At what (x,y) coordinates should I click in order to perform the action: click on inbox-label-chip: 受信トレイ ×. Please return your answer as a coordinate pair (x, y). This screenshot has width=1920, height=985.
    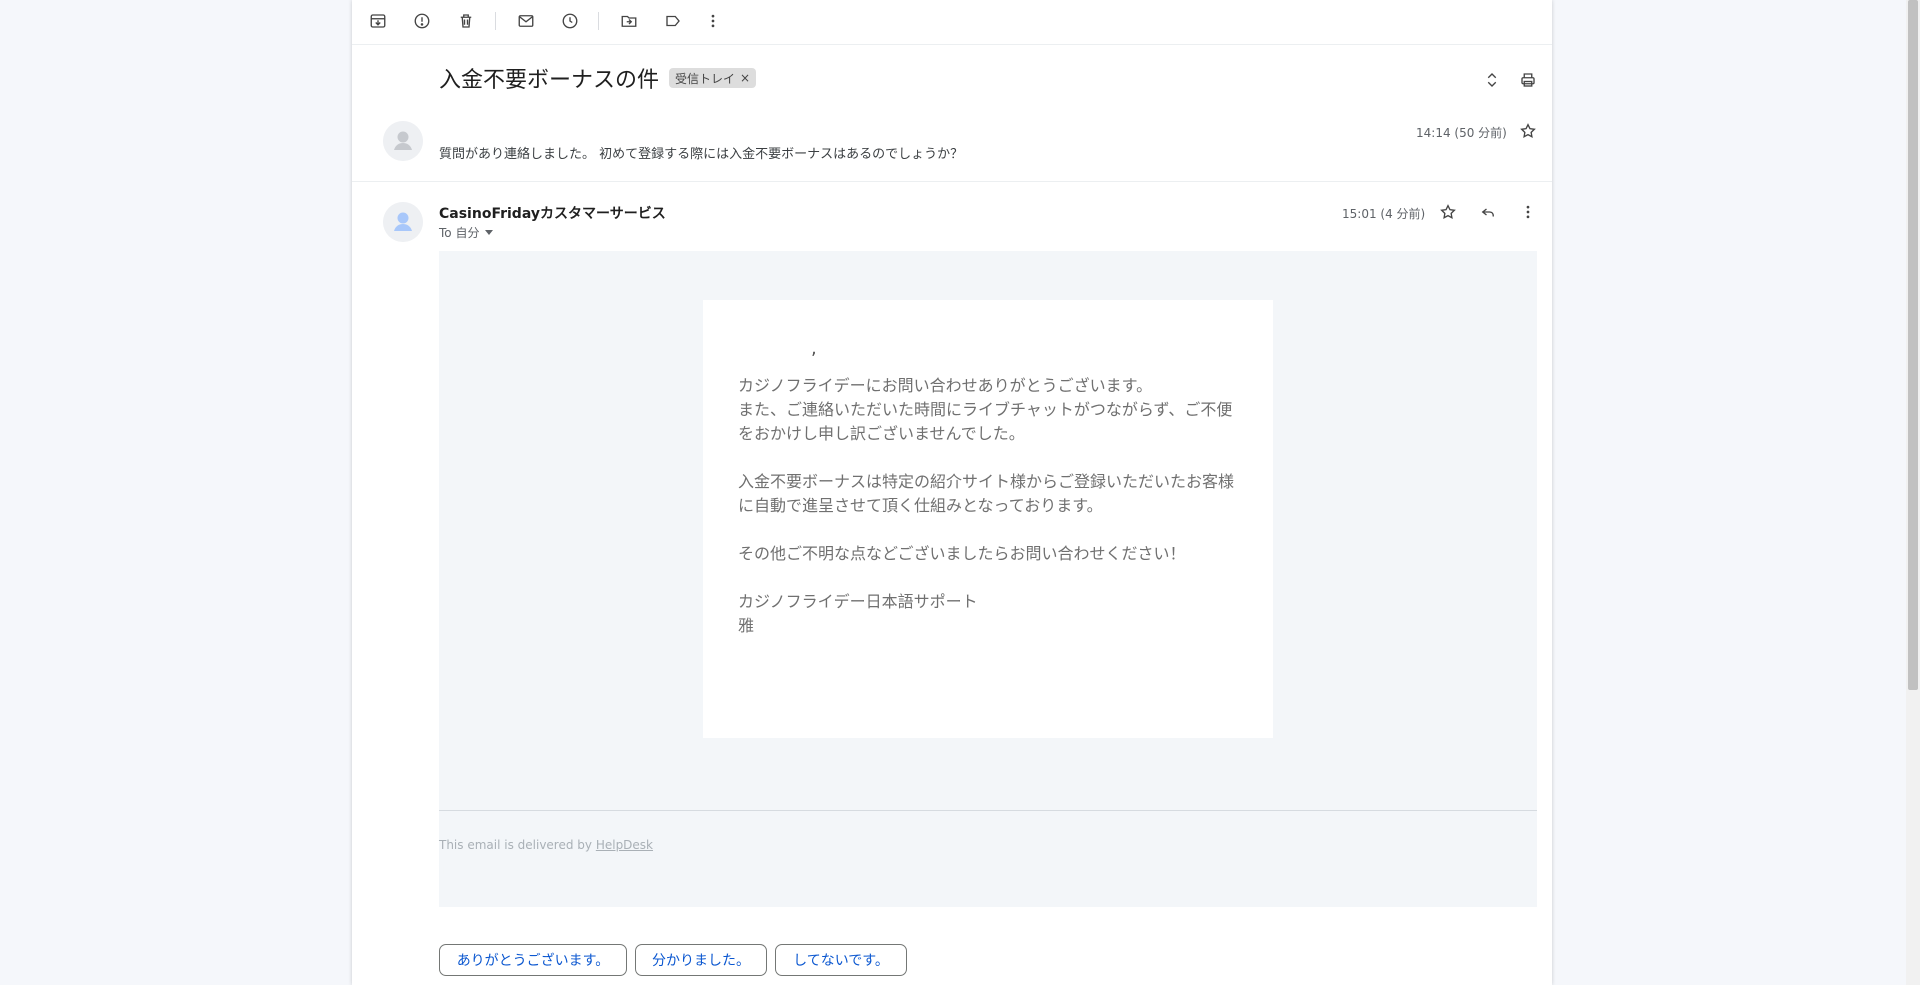
    Looking at the image, I should click on (713, 78).